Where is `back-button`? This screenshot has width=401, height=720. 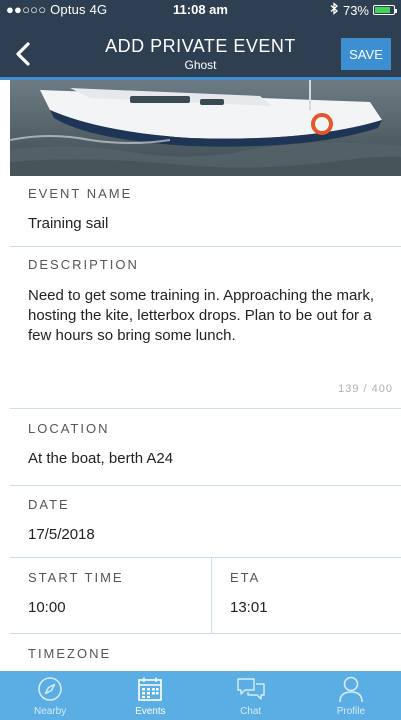 back-button is located at coordinates (25, 54).